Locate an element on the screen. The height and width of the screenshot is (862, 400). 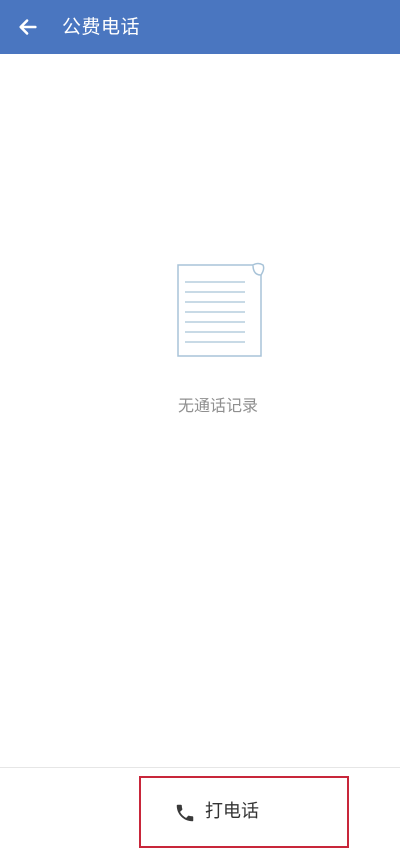
back-button is located at coordinates (28, 27).